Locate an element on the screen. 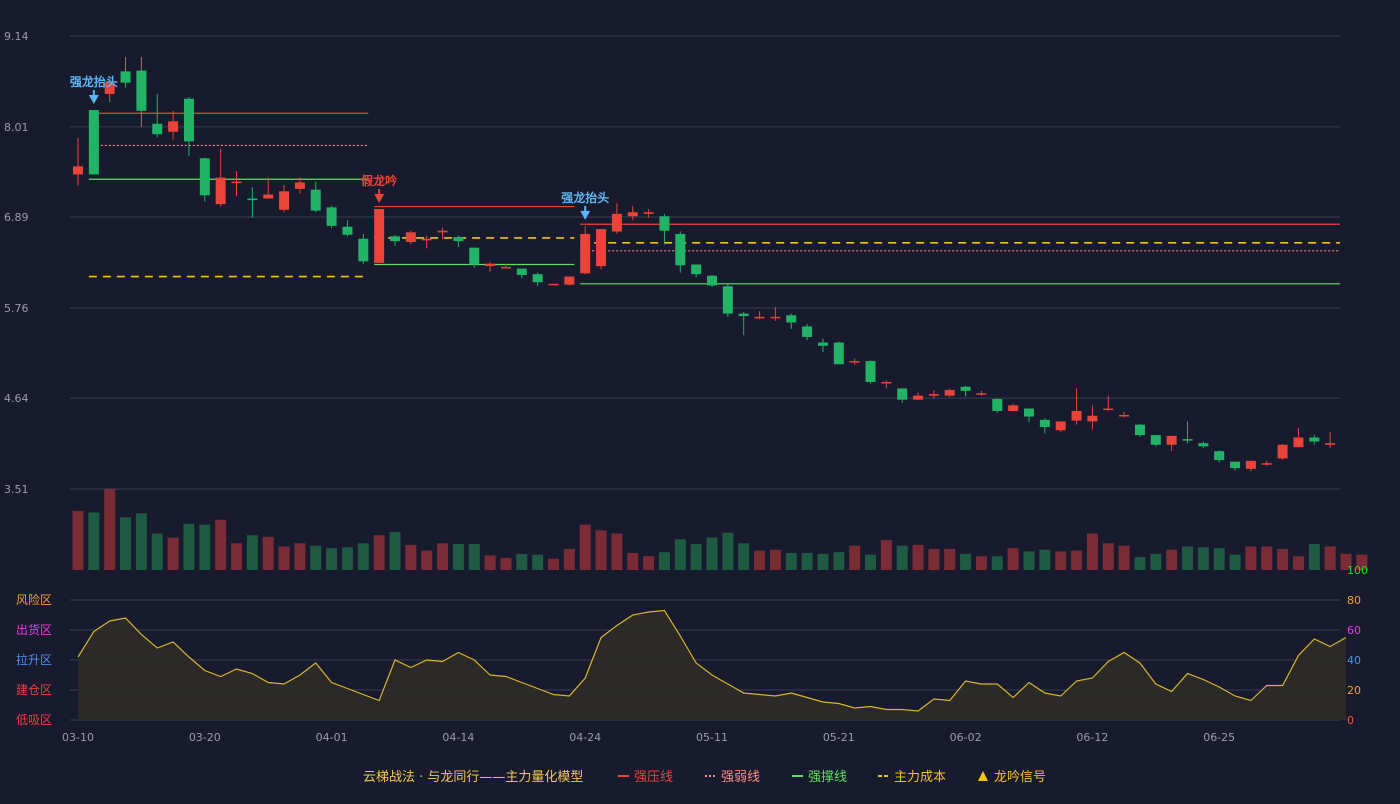 The height and width of the screenshot is (804, 1400). x-tick-label: 06-02 is located at coordinates (966, 737).